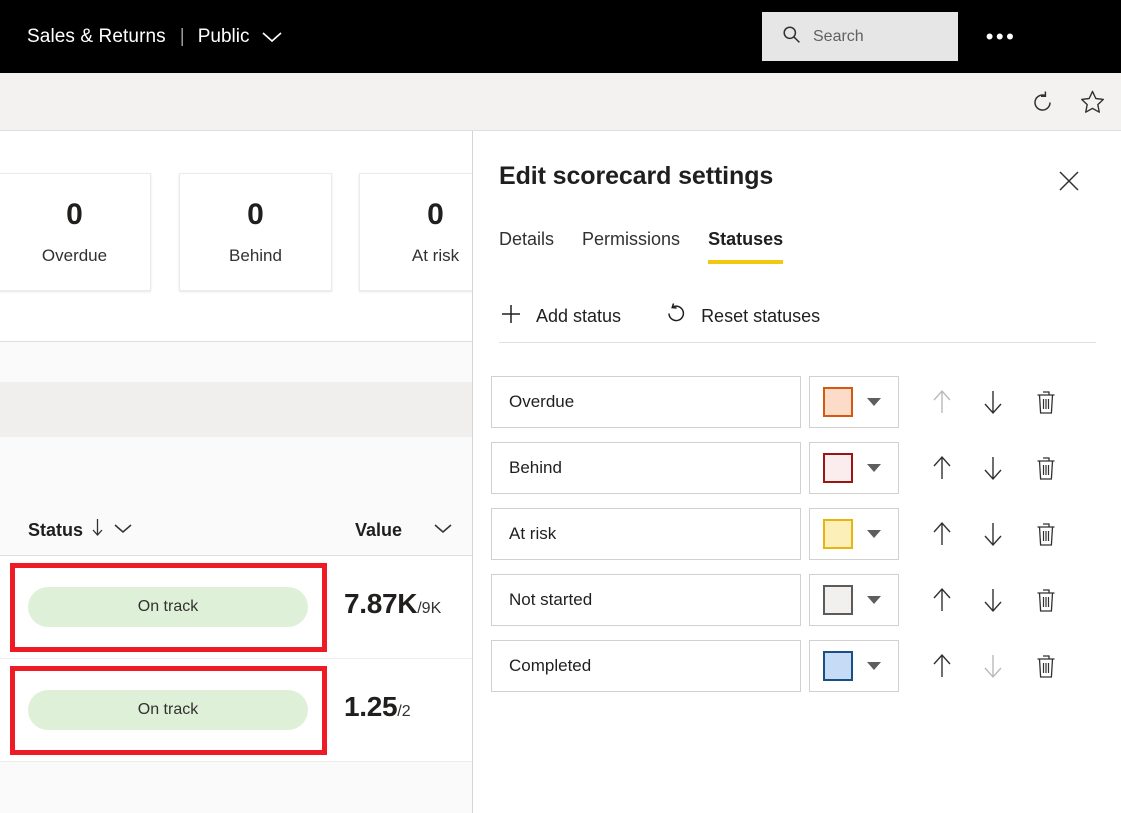 The image size is (1121, 813). I want to click on tab-details: Details, so click(533, 246).